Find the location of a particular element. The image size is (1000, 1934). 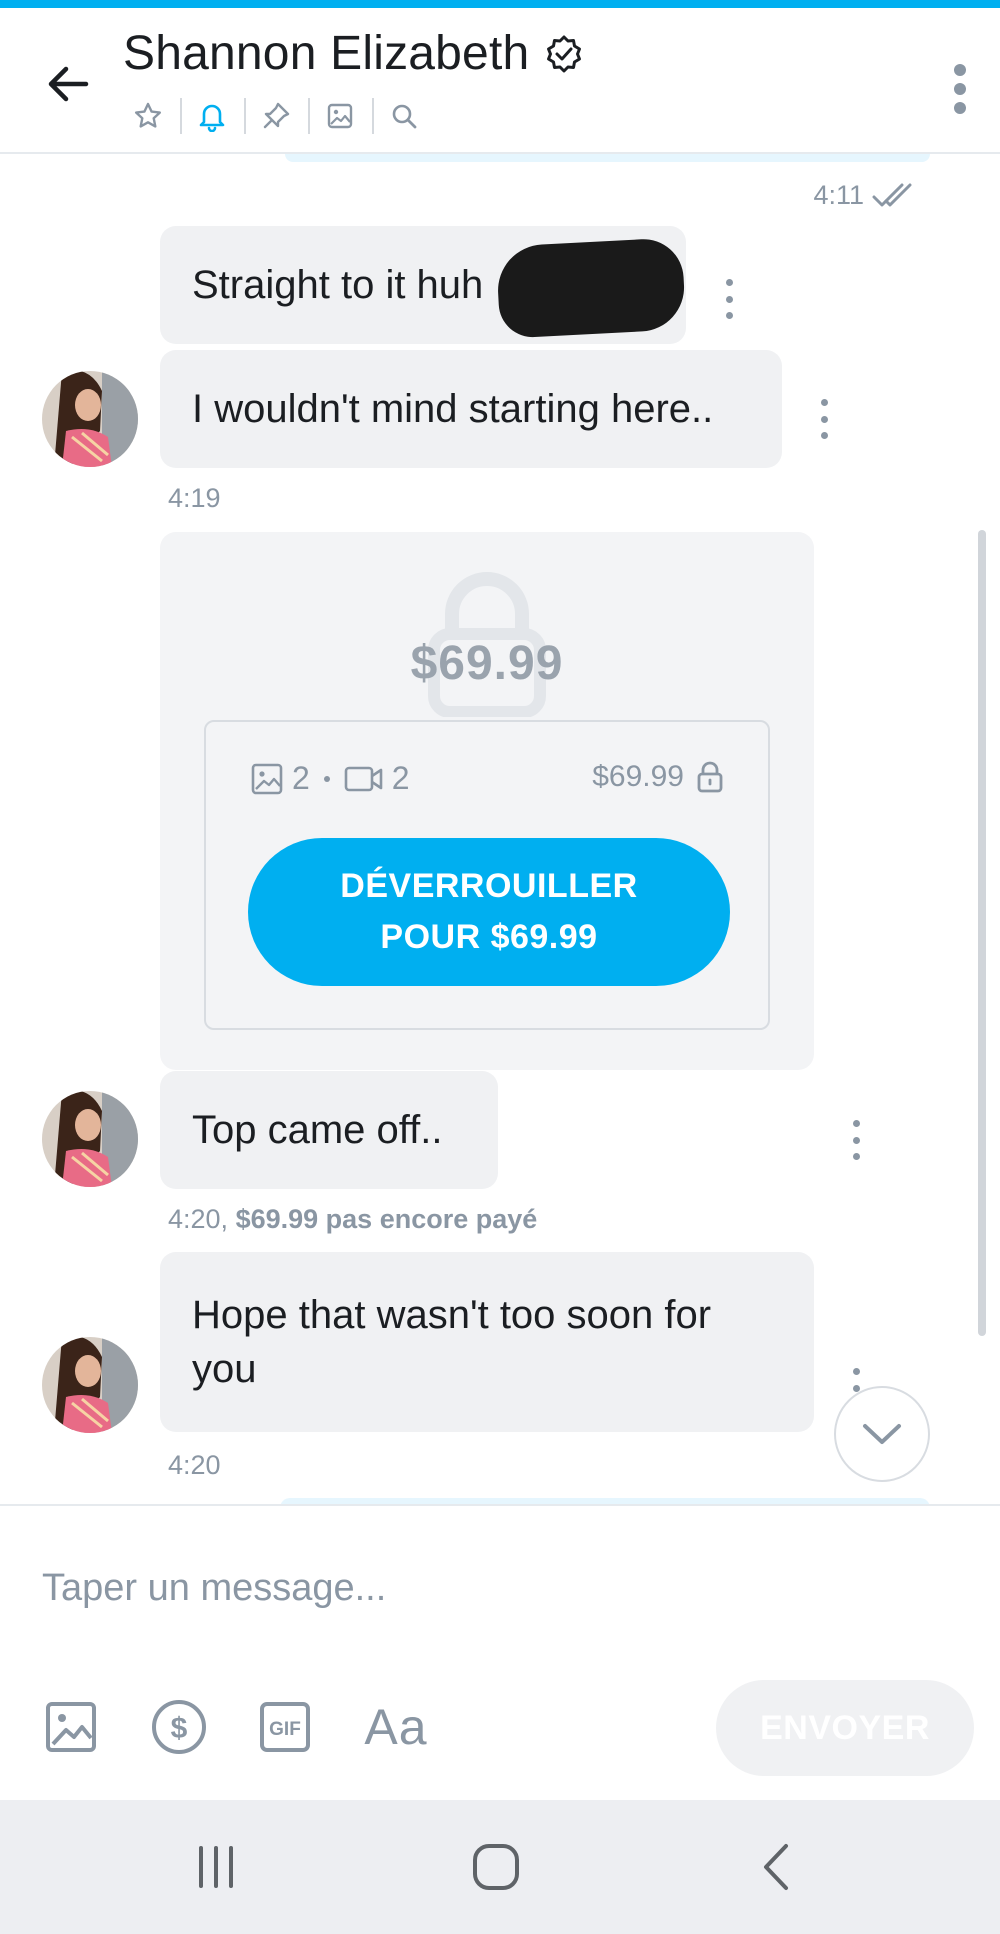

contact-name: Shannon Elizabeth is located at coordinates (326, 53).